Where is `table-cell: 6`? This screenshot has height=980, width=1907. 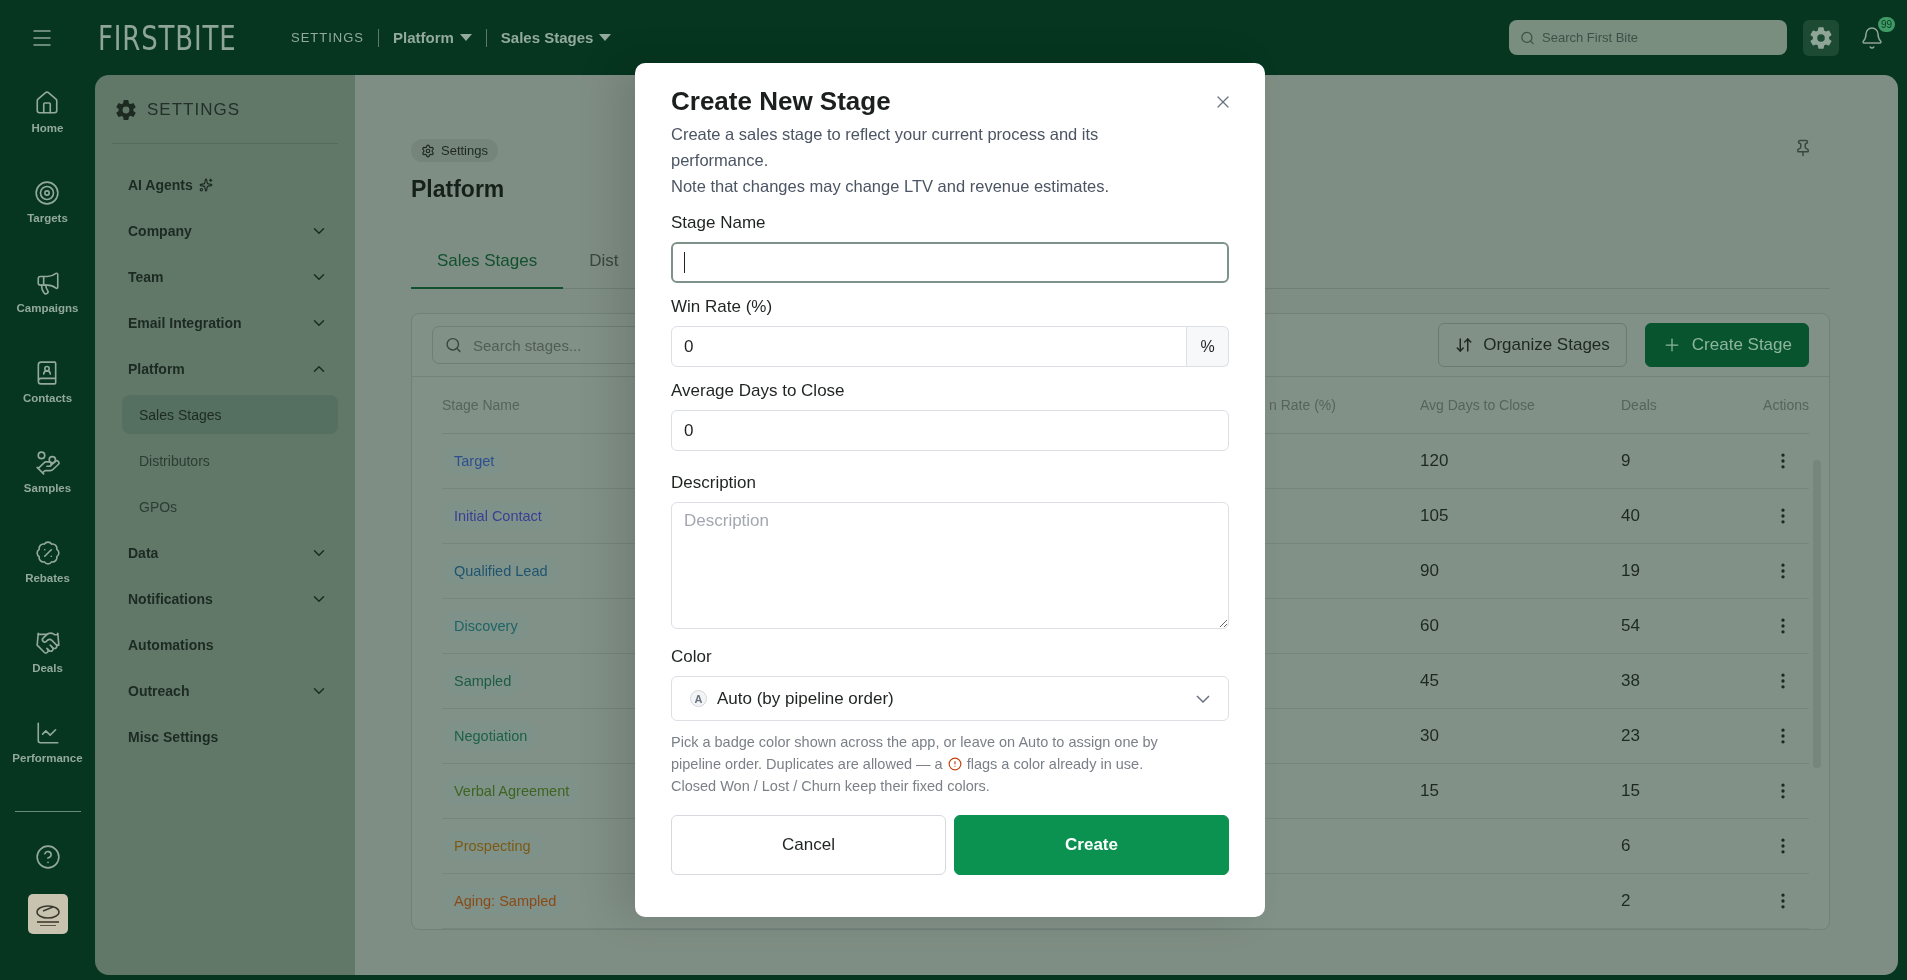
table-cell: 6 is located at coordinates (1626, 846).